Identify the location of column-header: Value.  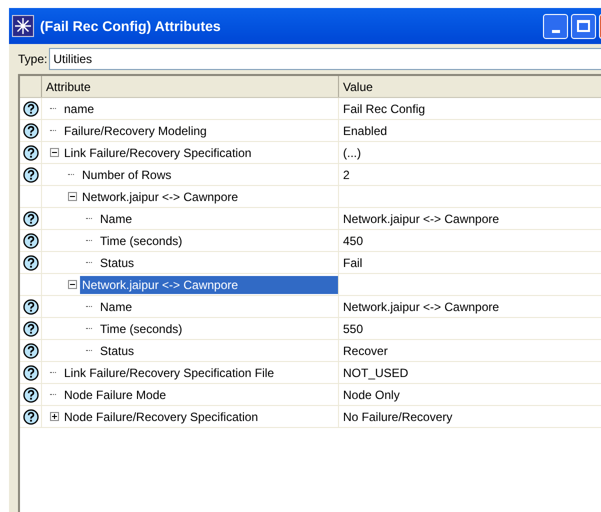
(470, 86).